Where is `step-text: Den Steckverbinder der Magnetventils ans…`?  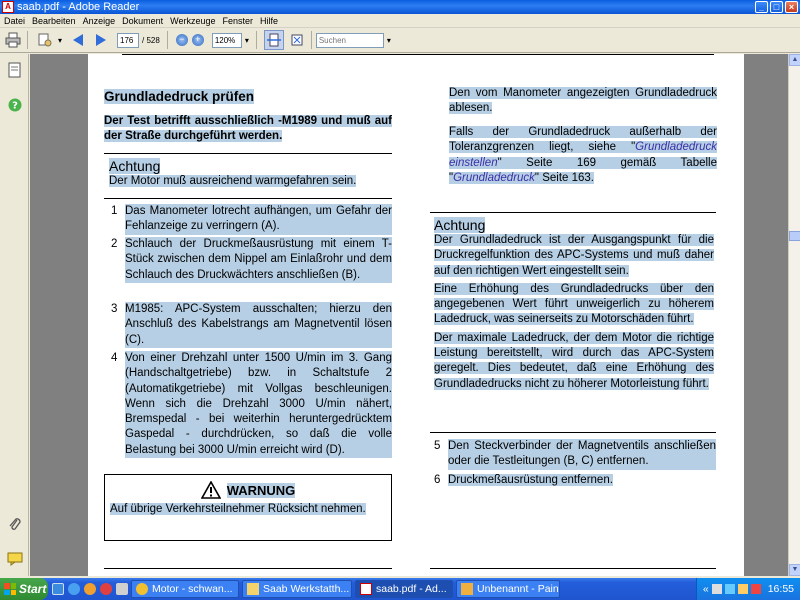 step-text: Den Steckverbinder der Magnetventils ans… is located at coordinates (582, 454).